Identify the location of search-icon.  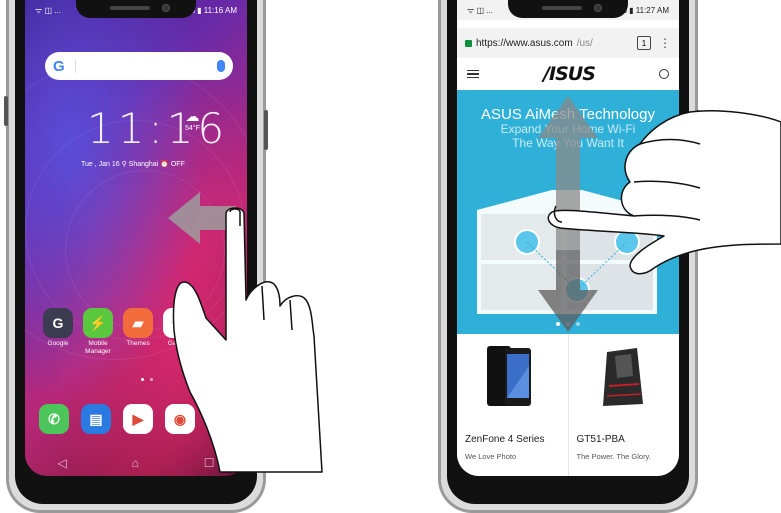
(664, 74).